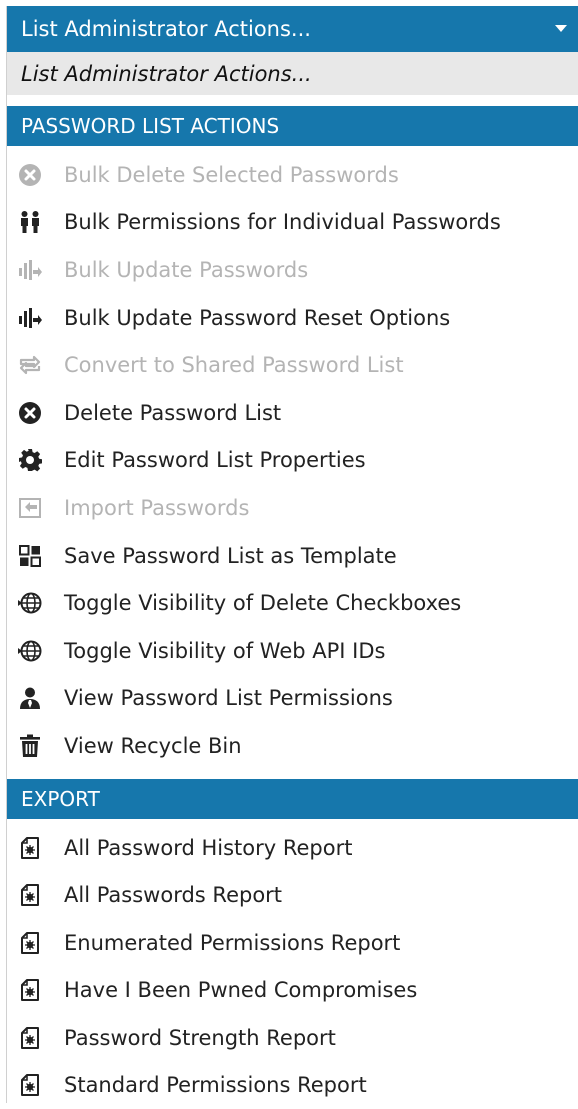  I want to click on menu-item-view-recycle-bin: View Recycle Bin, so click(292, 746).